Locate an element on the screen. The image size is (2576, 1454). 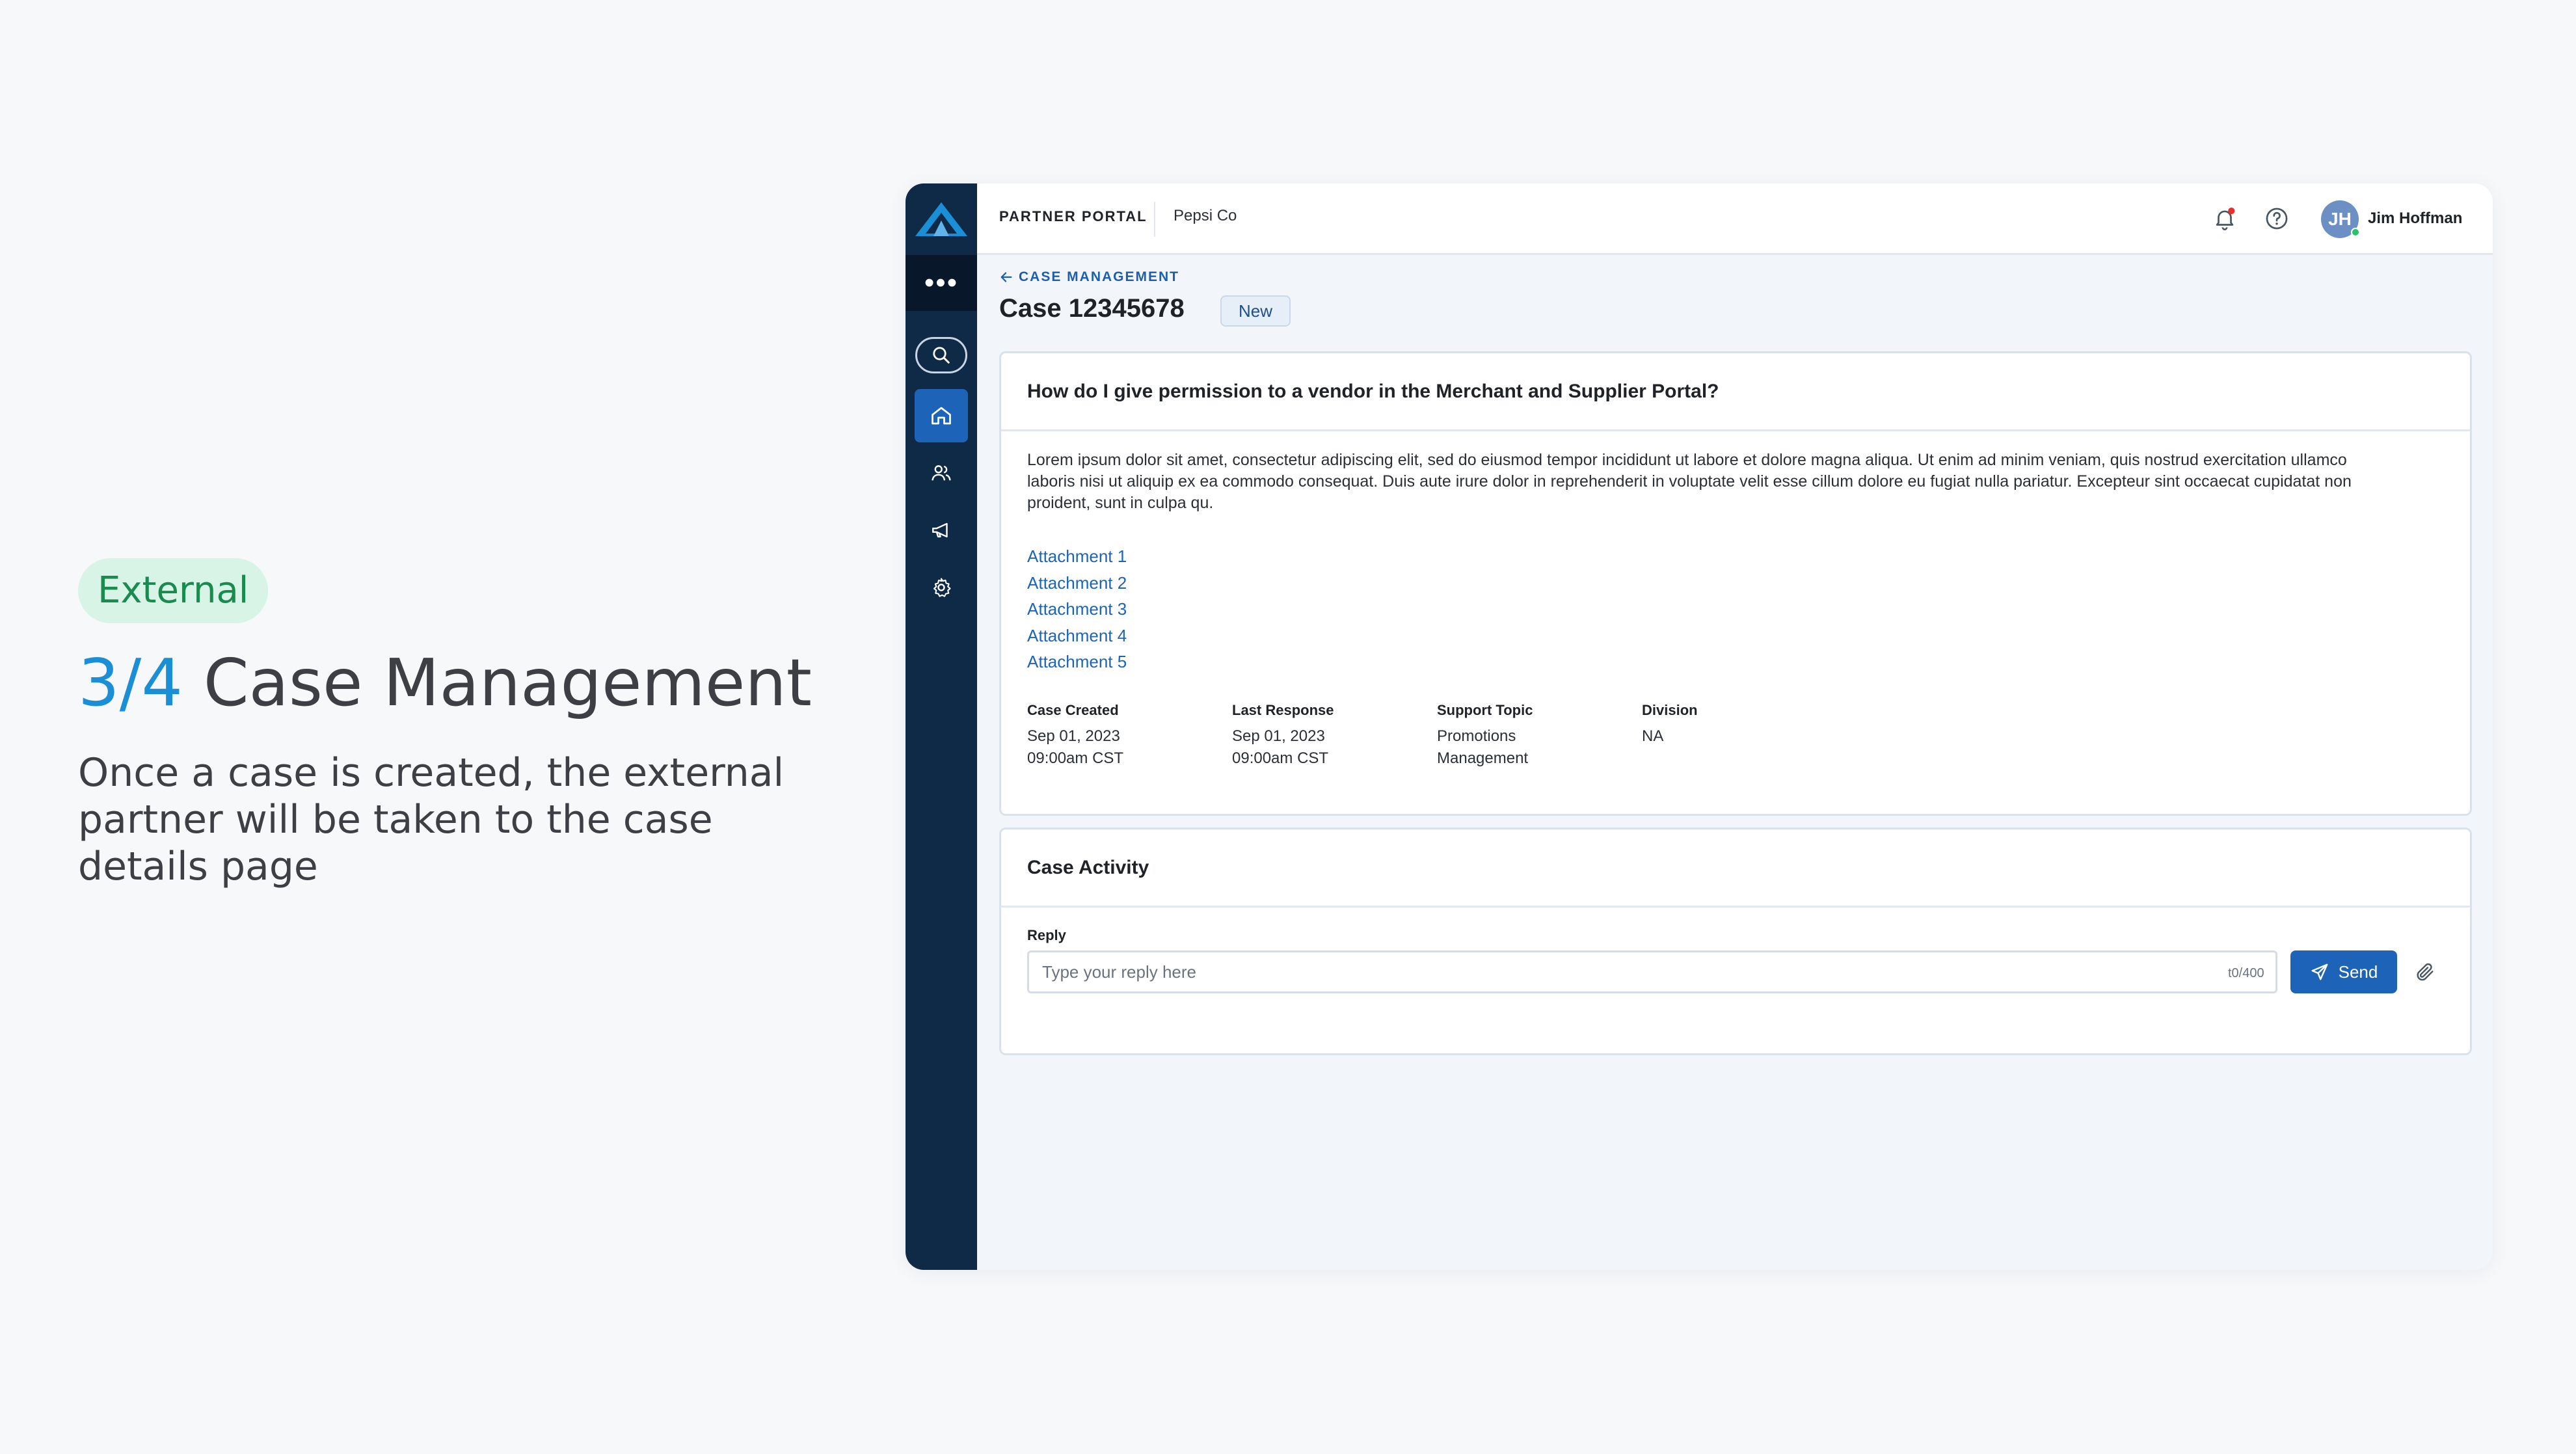
case-activity-card: Case Activity Reply t0/400 Send is located at coordinates (1736, 942).